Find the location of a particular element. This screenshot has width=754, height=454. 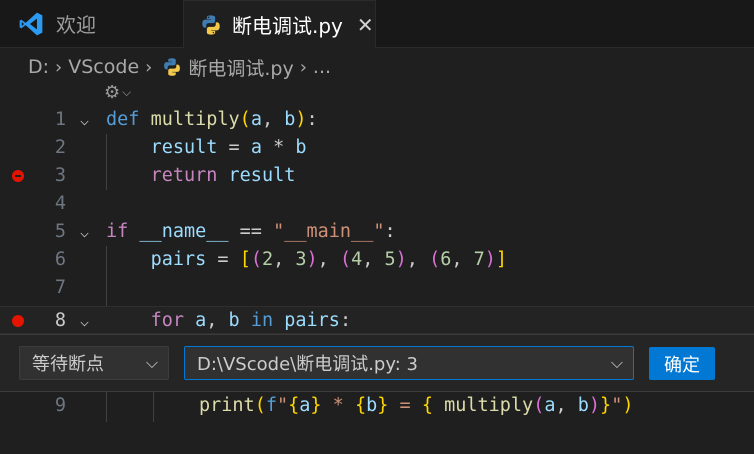

breadcrumb-folder: VScode is located at coordinates (103, 67).